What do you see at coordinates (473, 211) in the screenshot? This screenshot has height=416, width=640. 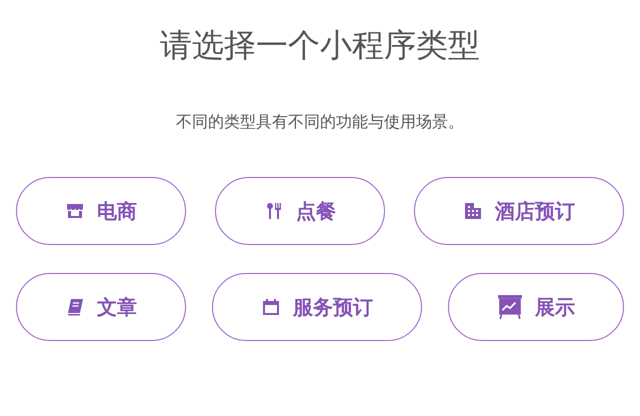 I see `building-icon` at bounding box center [473, 211].